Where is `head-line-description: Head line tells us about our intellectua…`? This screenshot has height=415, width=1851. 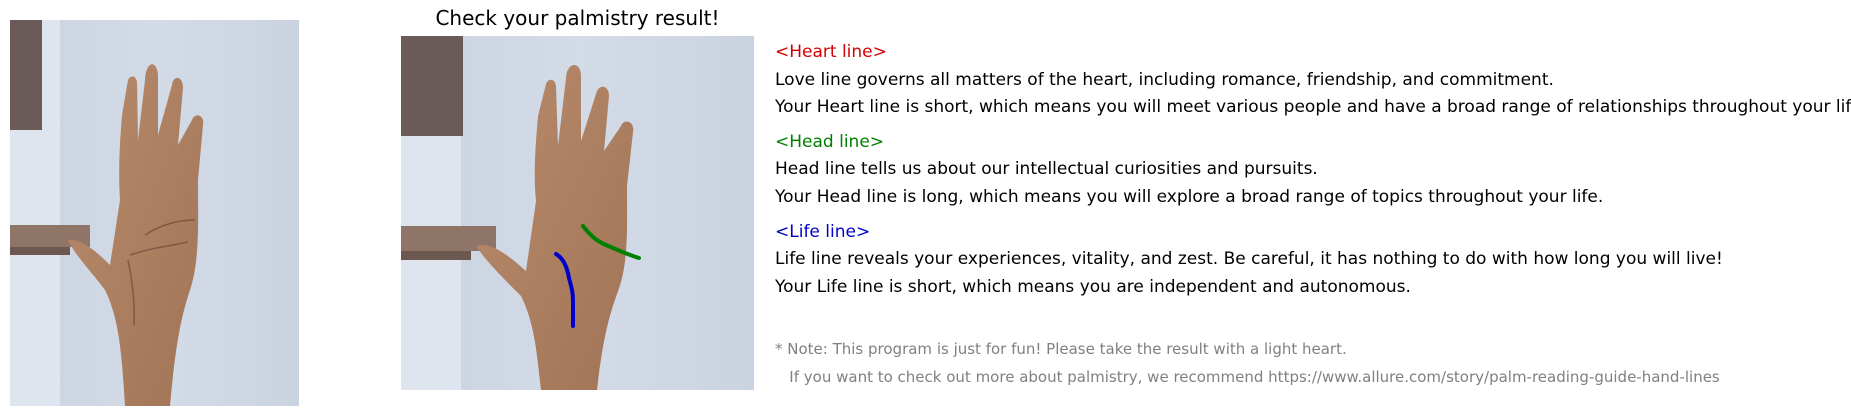 head-line-description: Head line tells us about our intellectua… is located at coordinates (1046, 169).